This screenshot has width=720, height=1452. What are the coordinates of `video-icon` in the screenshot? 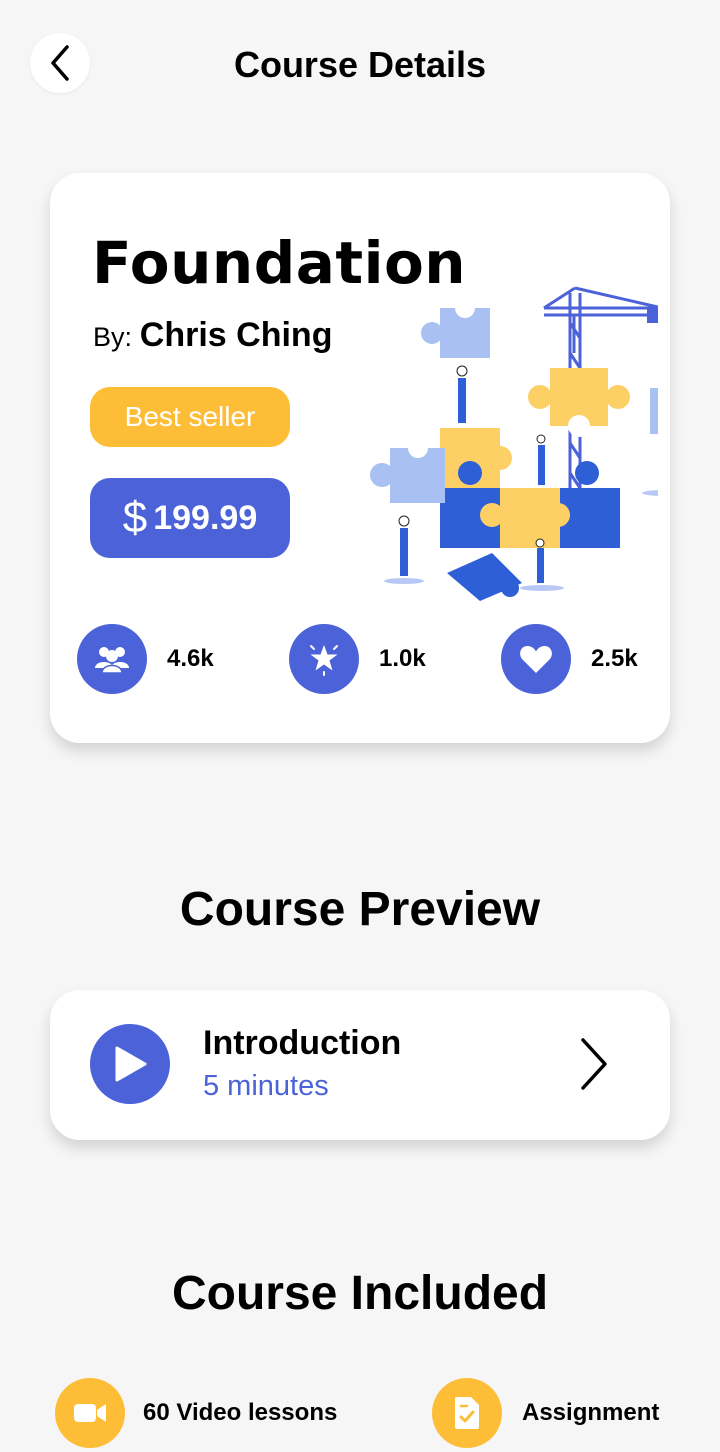 It's located at (90, 1413).